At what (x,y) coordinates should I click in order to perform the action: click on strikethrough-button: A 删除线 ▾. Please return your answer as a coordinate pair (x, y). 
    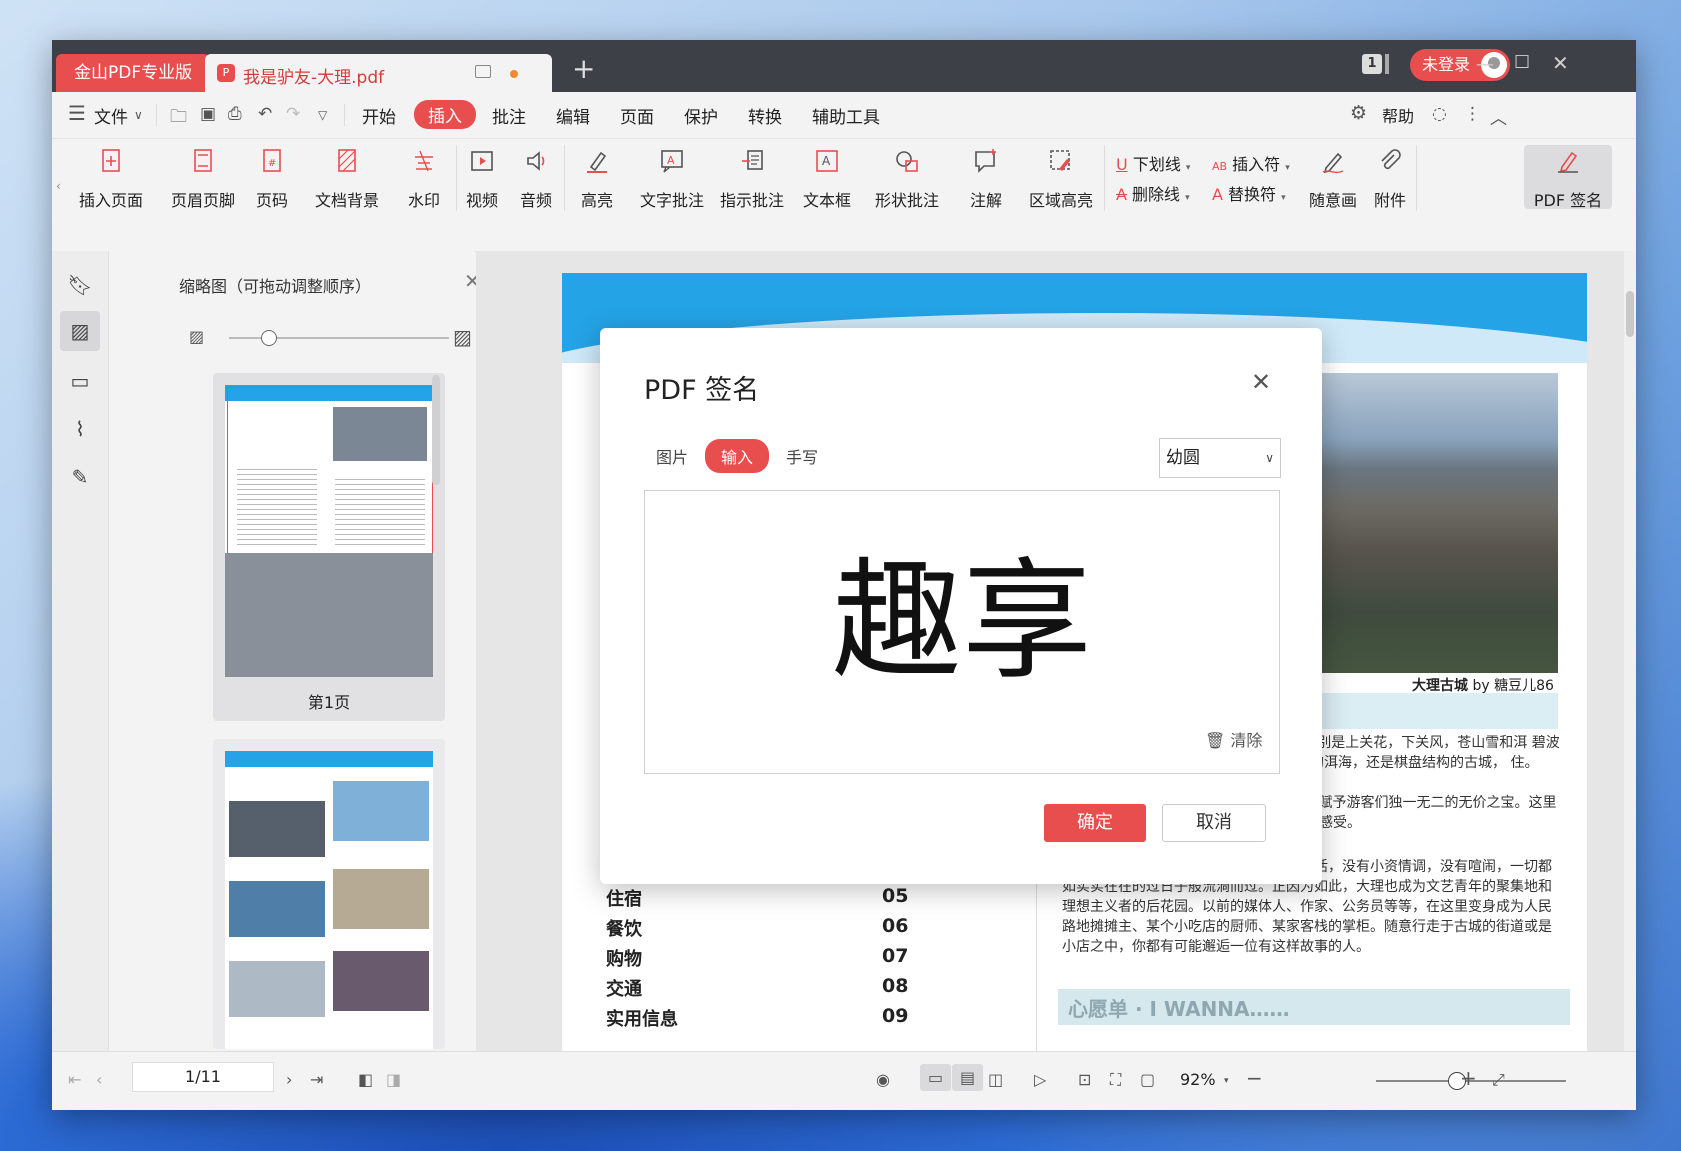
    Looking at the image, I should click on (1153, 193).